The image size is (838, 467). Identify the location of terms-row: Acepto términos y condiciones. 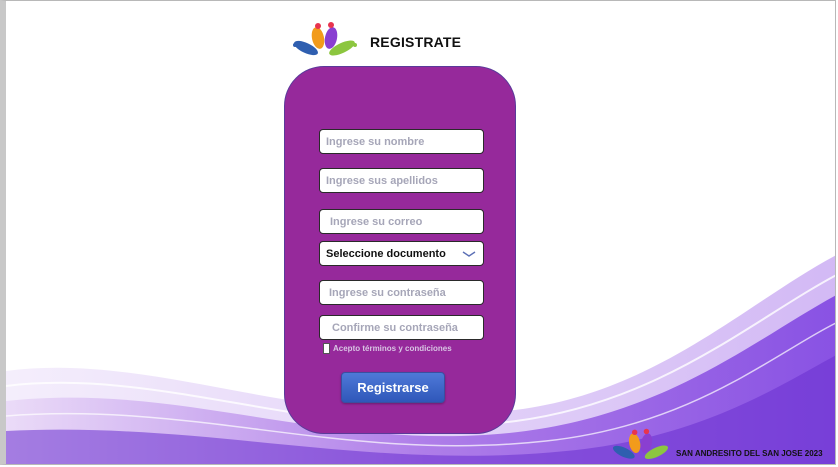
(387, 348).